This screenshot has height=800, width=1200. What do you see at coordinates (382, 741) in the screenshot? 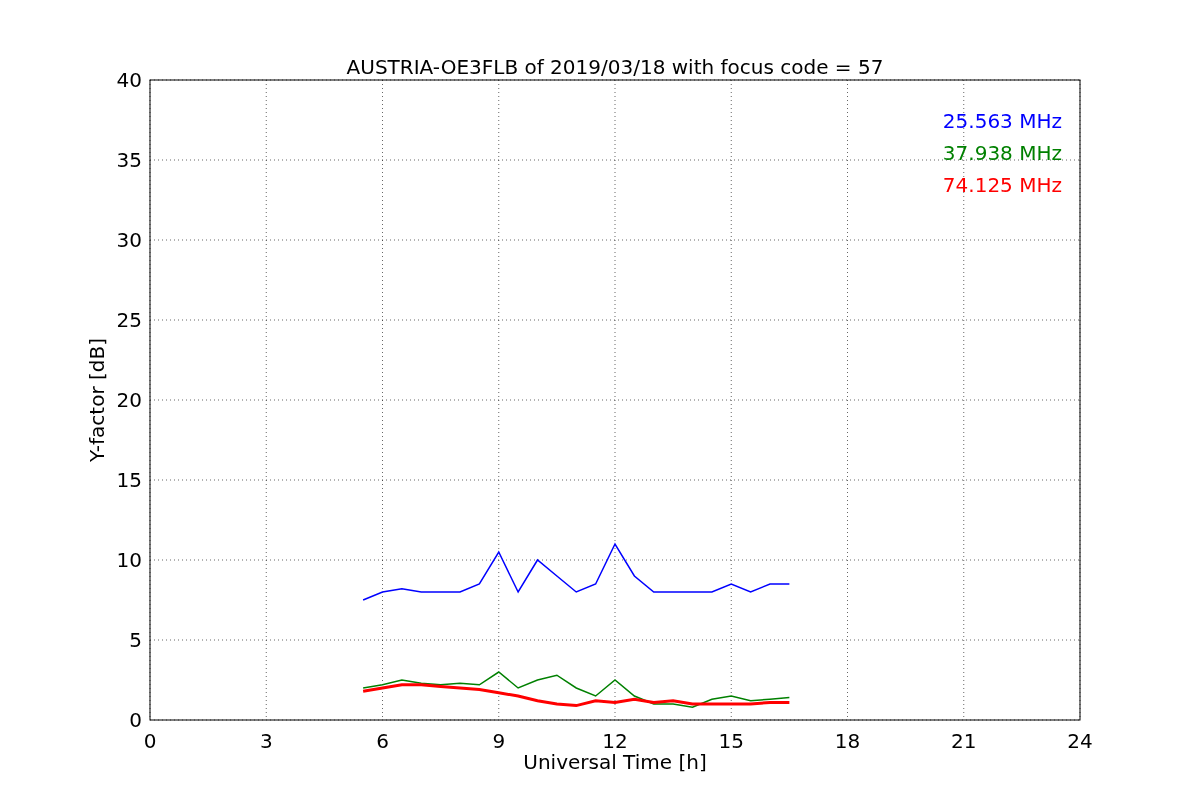
I see `tick-label: 6` at bounding box center [382, 741].